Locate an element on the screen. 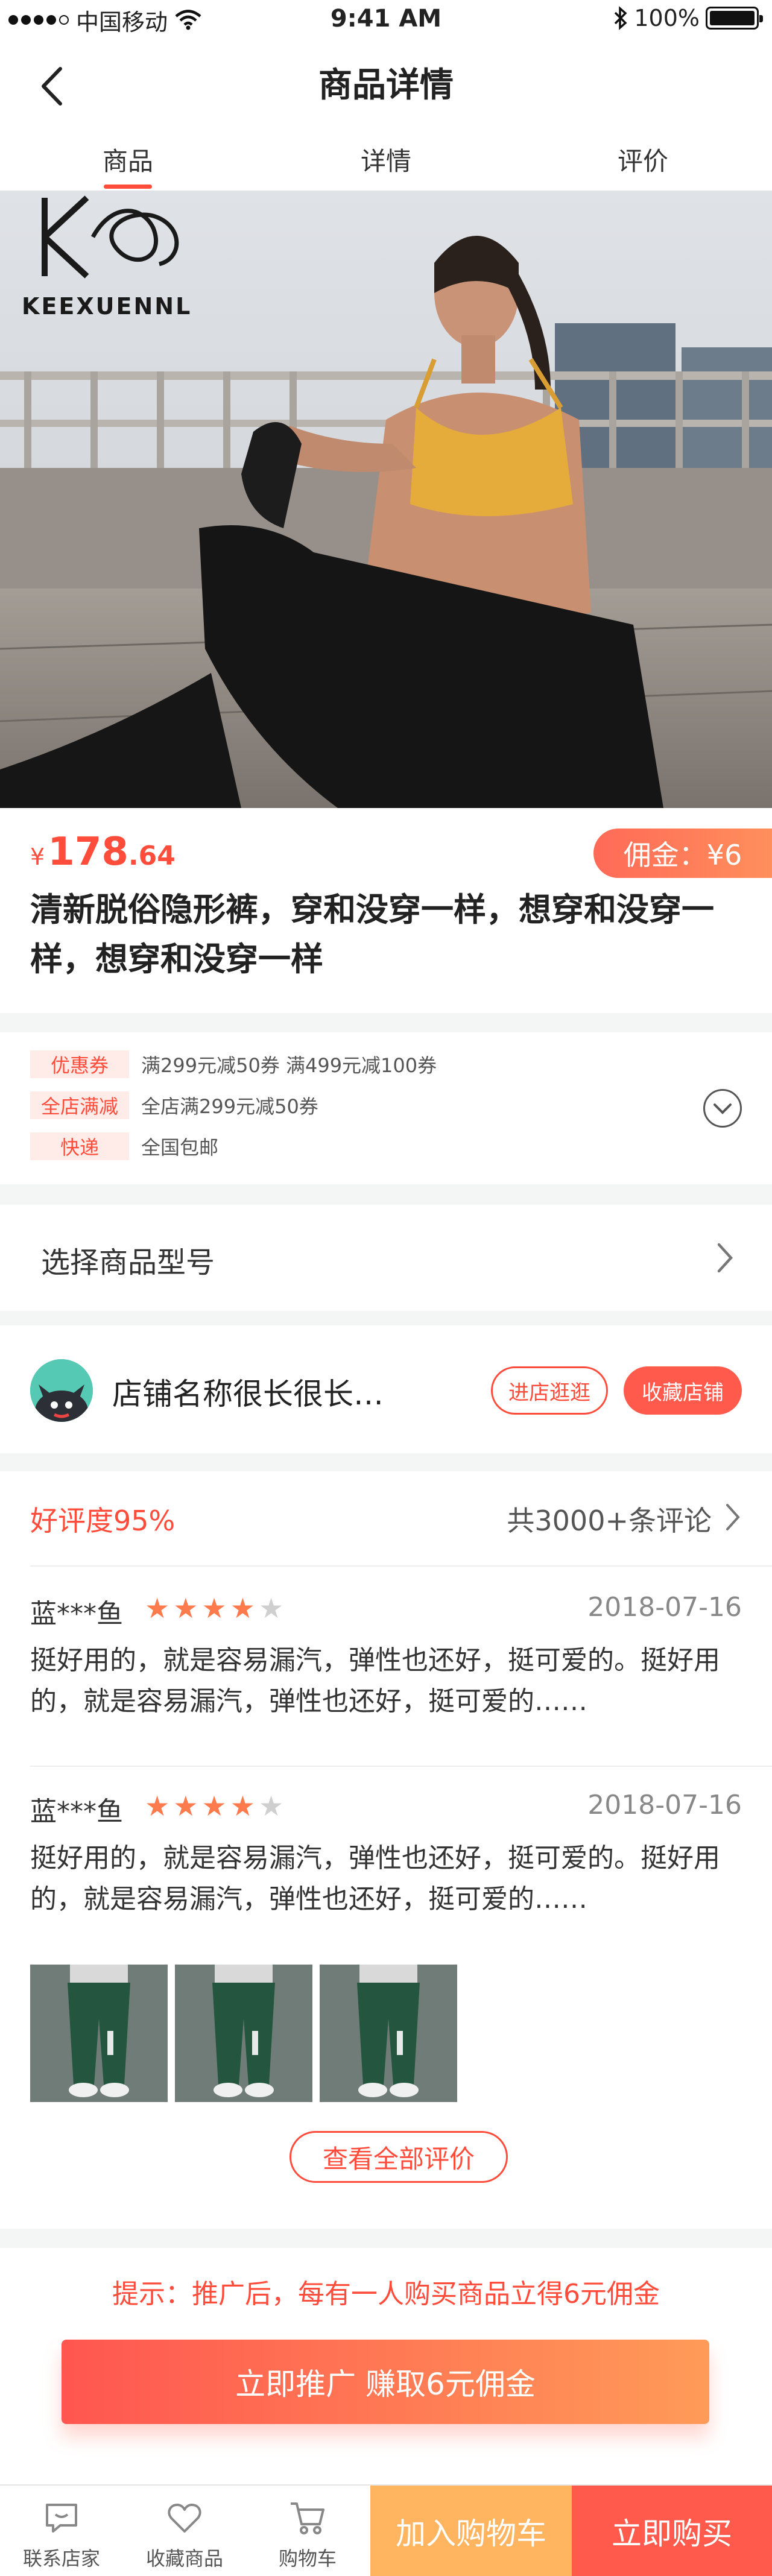 This screenshot has width=772, height=2576. price: ¥ 178.64 is located at coordinates (103, 852).